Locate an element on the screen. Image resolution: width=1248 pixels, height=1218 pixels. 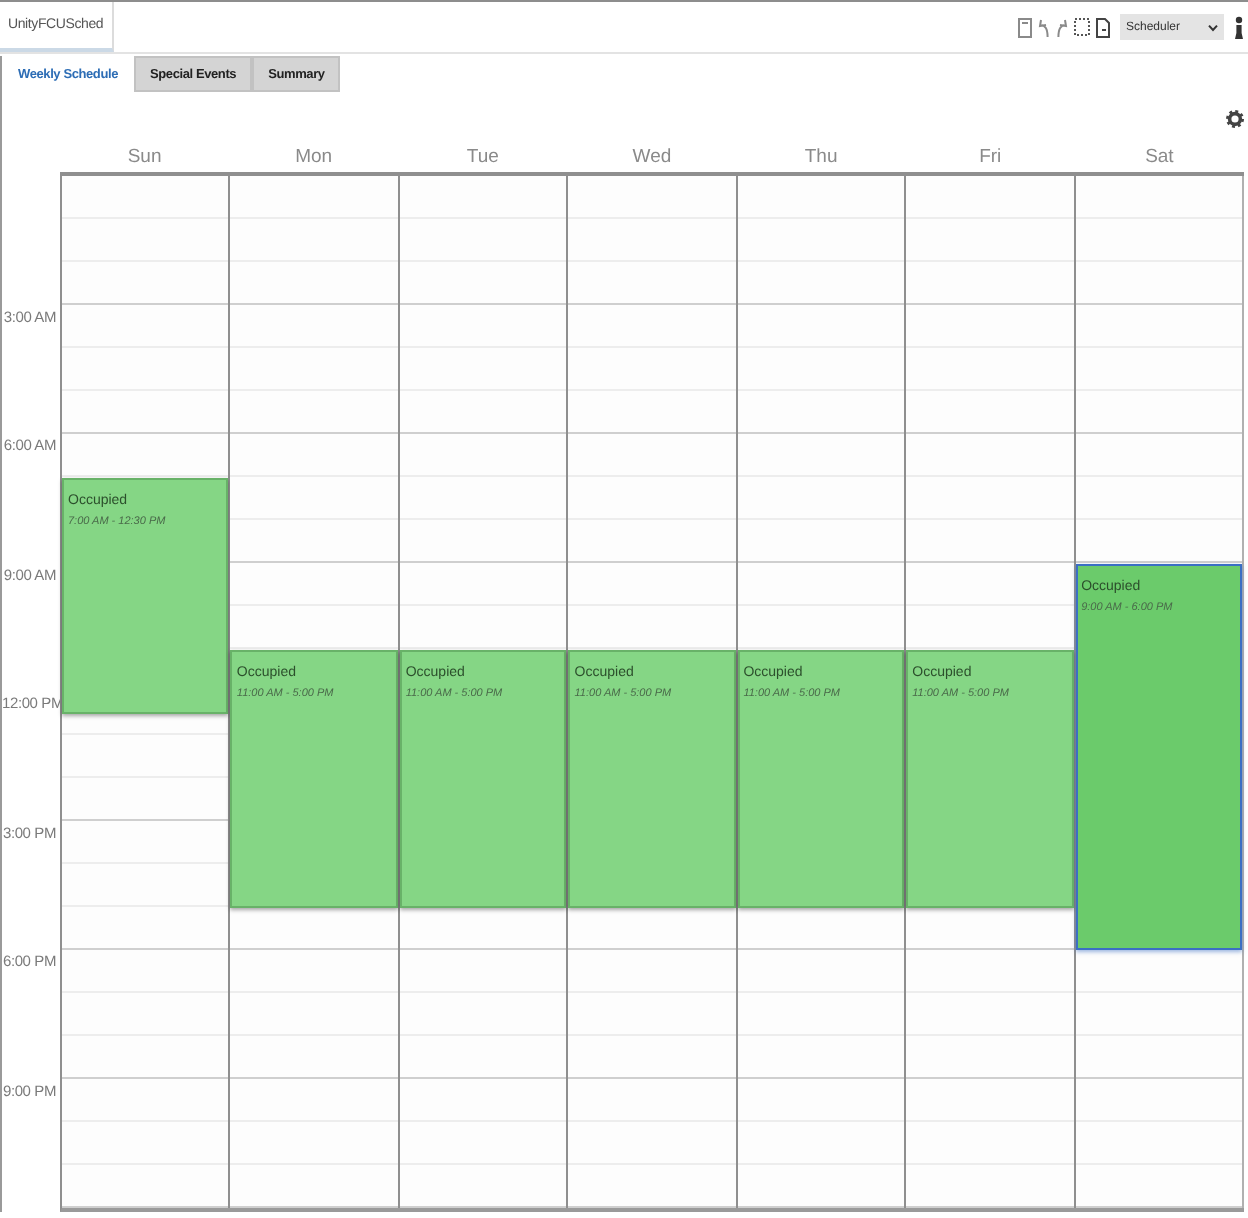
dotted-square-icon is located at coordinates (1082, 27).